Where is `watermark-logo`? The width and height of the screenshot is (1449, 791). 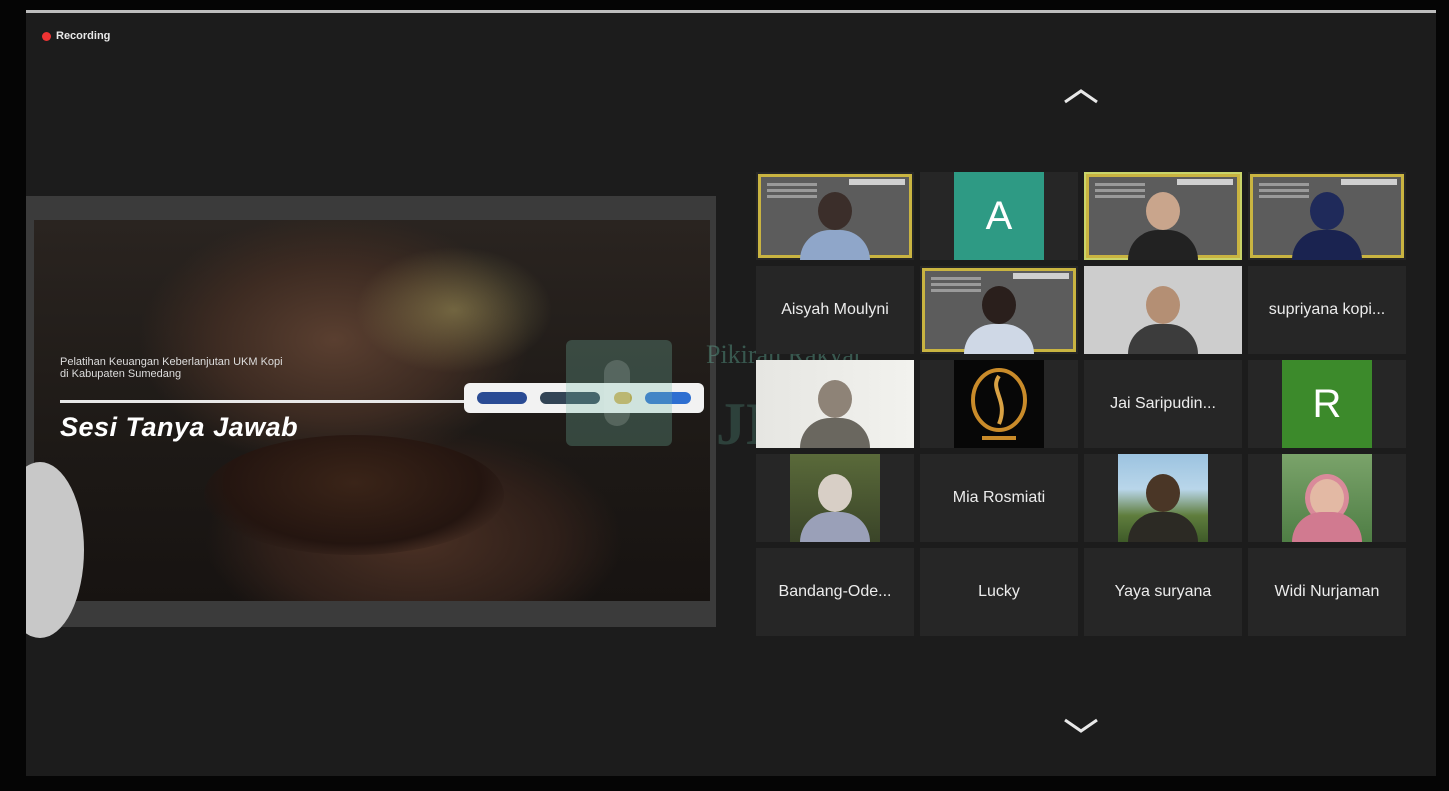
watermark-logo is located at coordinates (619, 393).